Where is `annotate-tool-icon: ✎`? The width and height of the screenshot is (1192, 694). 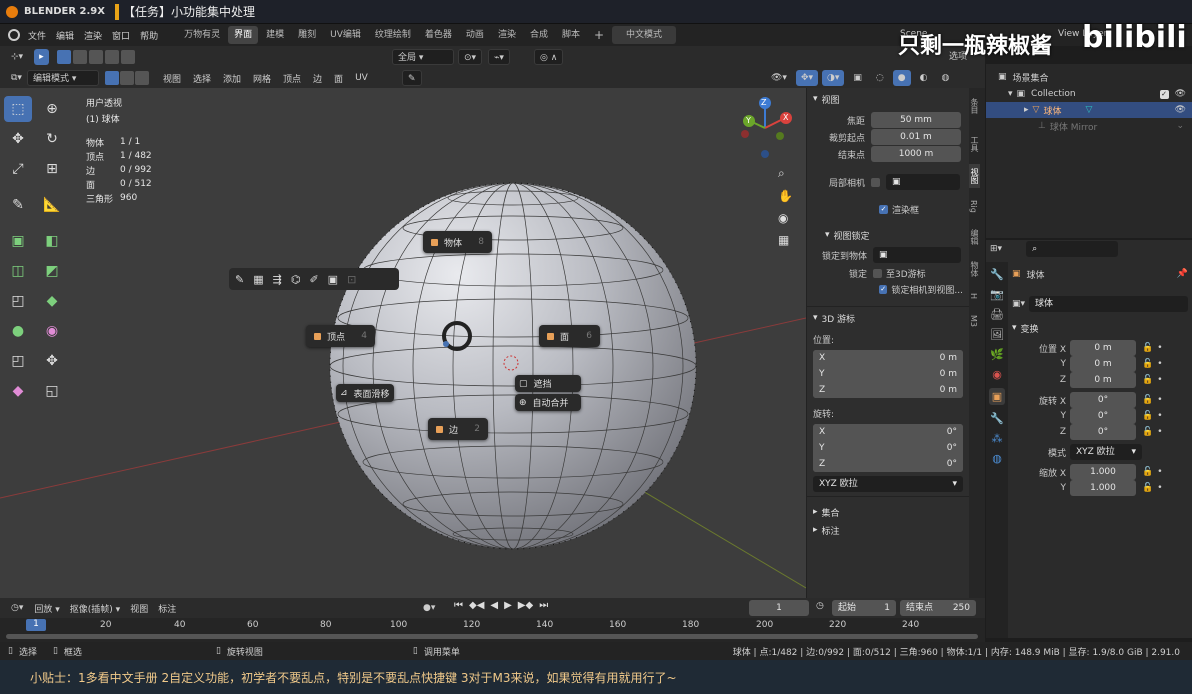
annotate-tool-icon: ✎ is located at coordinates (18, 205).